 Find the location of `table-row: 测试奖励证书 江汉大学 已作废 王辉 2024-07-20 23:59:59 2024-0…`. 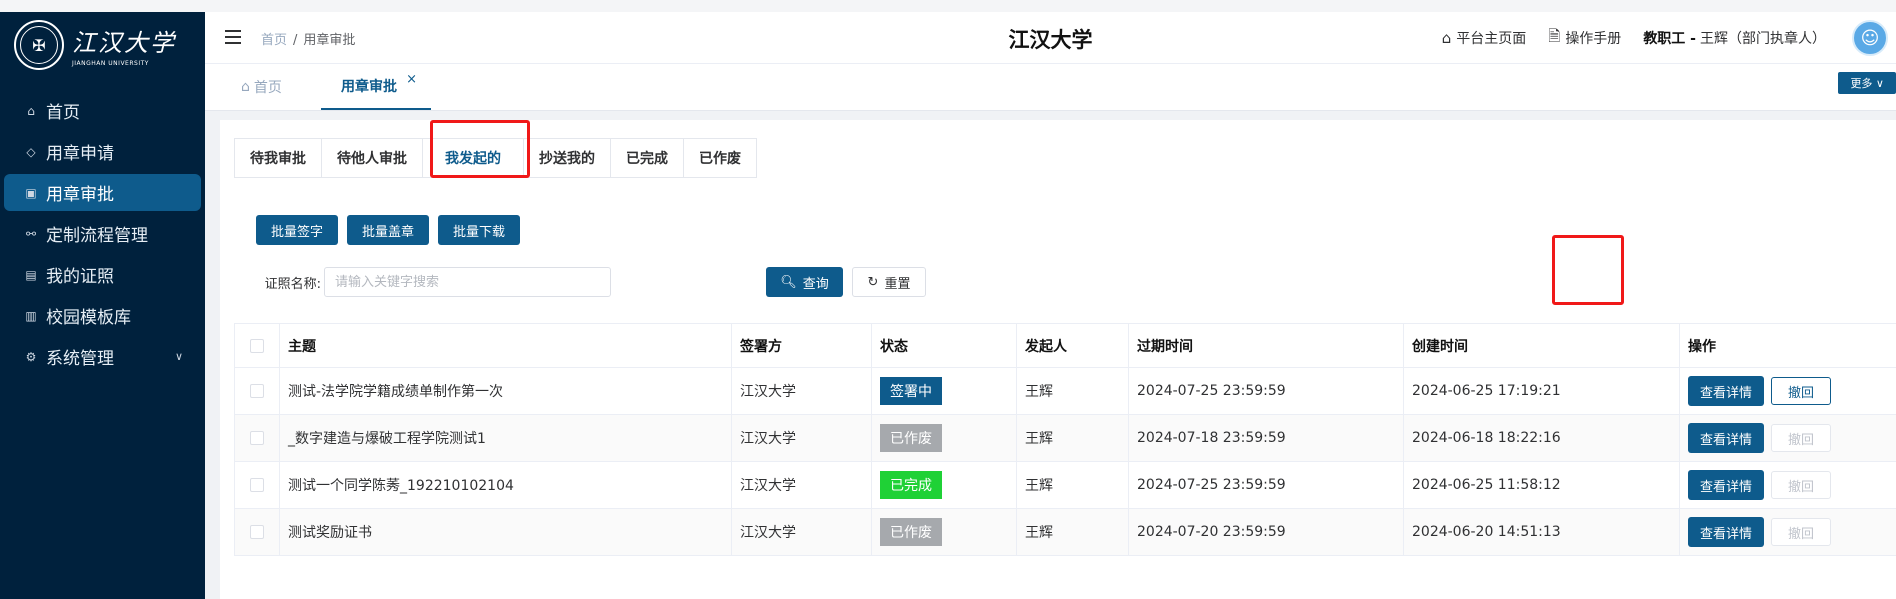

table-row: 测试奖励证书 江汉大学 已作废 王辉 2024-07-20 23:59:59 2024-0… is located at coordinates (1065, 532).